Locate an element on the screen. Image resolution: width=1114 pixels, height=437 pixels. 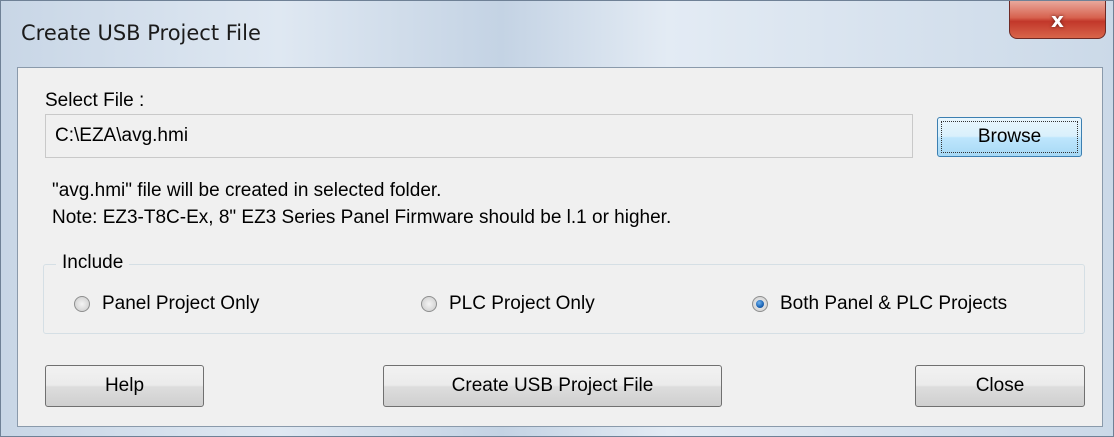
radio-button-selected-icon is located at coordinates (760, 304).